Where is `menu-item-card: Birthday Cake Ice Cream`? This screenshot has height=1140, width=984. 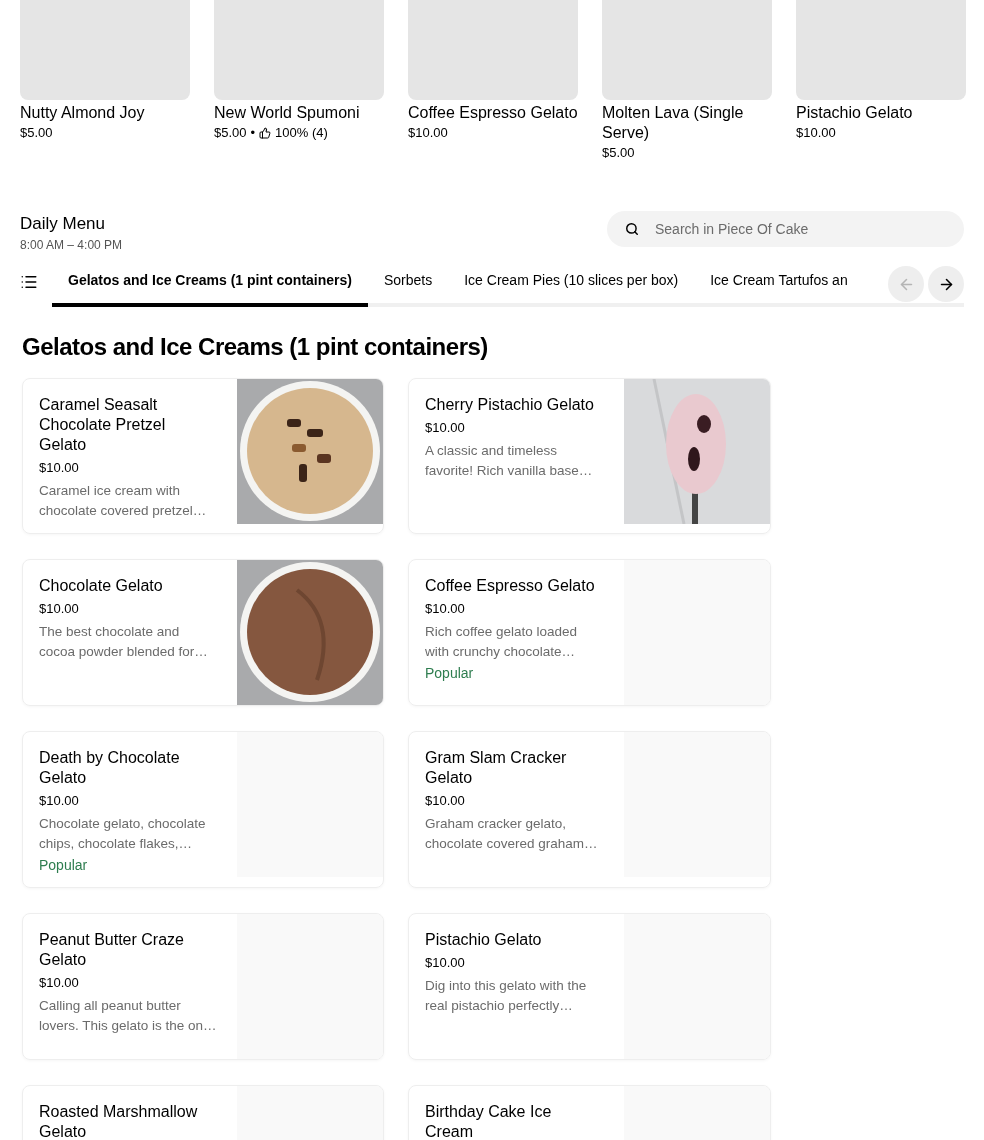 menu-item-card: Birthday Cake Ice Cream is located at coordinates (589, 1112).